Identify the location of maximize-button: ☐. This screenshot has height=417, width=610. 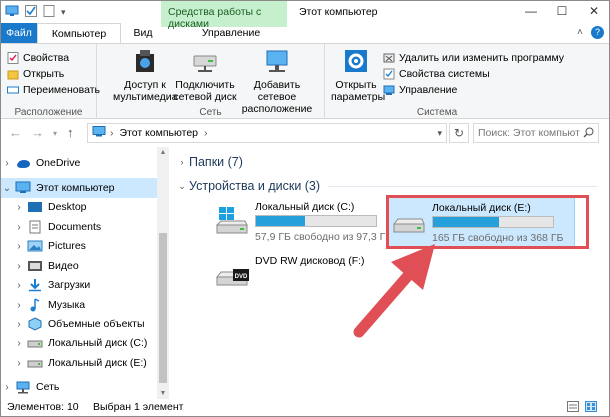
(562, 11).